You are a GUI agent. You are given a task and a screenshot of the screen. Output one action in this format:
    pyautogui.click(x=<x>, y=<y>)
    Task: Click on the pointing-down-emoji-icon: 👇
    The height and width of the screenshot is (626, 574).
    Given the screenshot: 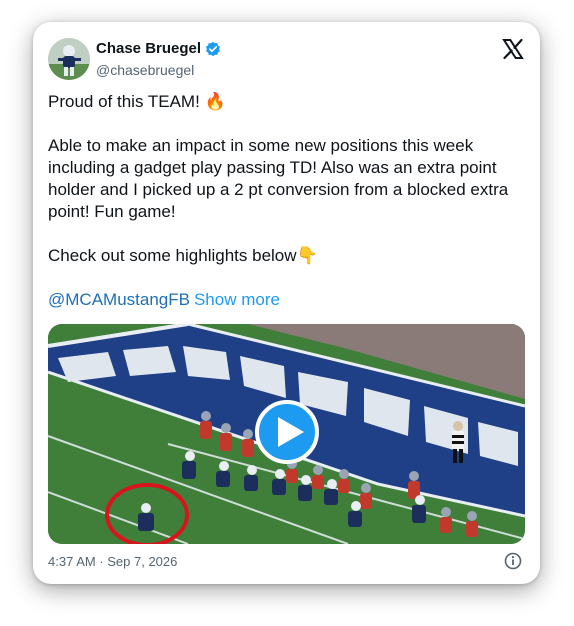 What is the action you would take?
    pyautogui.click(x=307, y=256)
    